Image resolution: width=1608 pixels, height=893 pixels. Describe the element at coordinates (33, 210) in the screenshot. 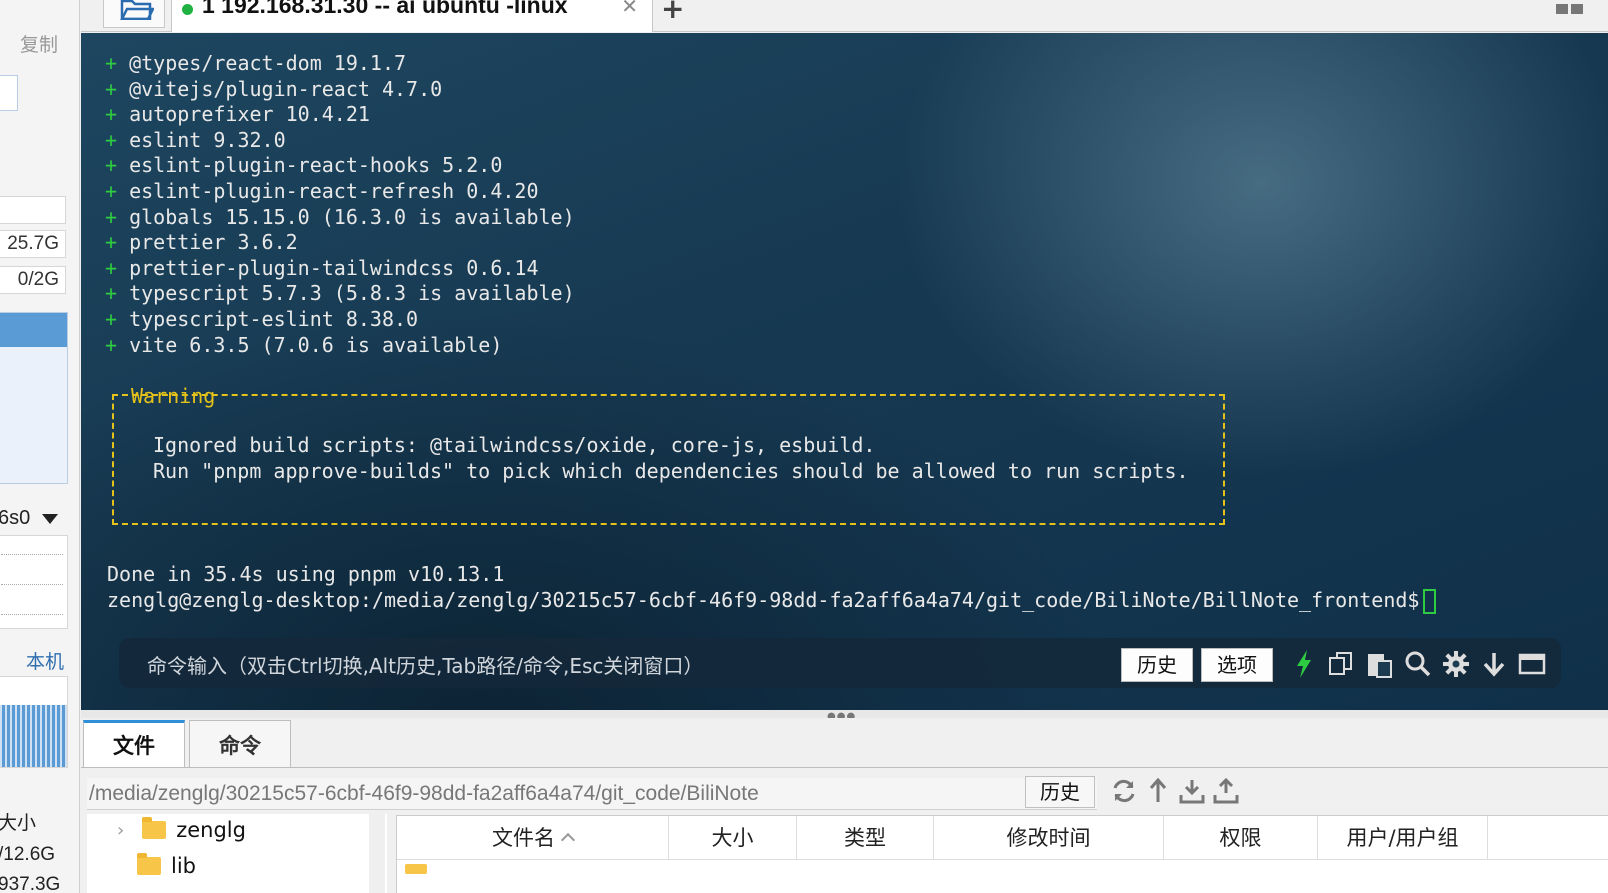

I see `info-field` at that location.